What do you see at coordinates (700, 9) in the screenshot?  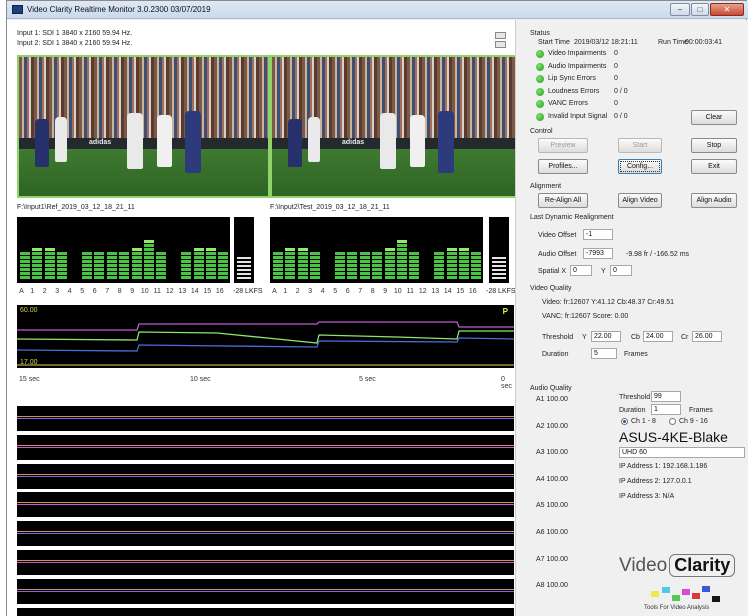 I see `maximize-button: □` at bounding box center [700, 9].